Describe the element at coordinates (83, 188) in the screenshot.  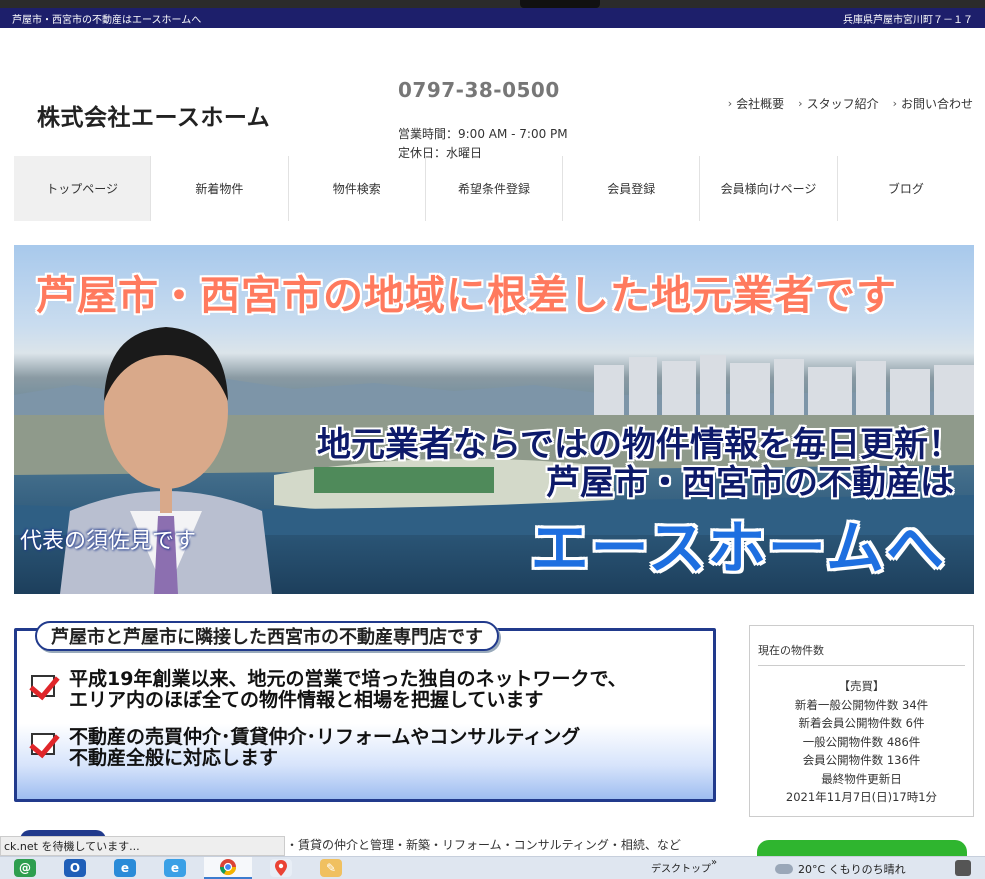
I see `nav-item-top: トップページ` at that location.